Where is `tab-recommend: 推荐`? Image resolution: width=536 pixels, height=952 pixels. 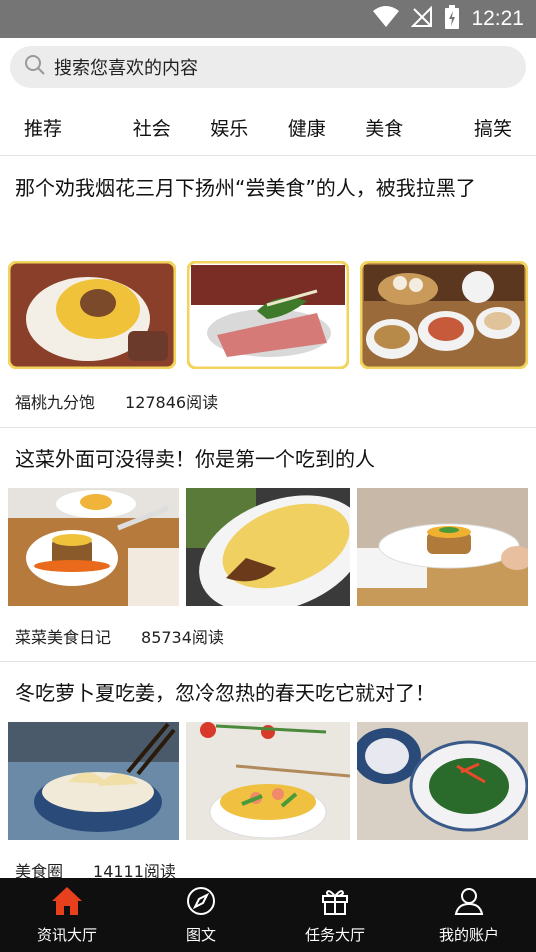 tab-recommend: 推荐 is located at coordinates (56, 127).